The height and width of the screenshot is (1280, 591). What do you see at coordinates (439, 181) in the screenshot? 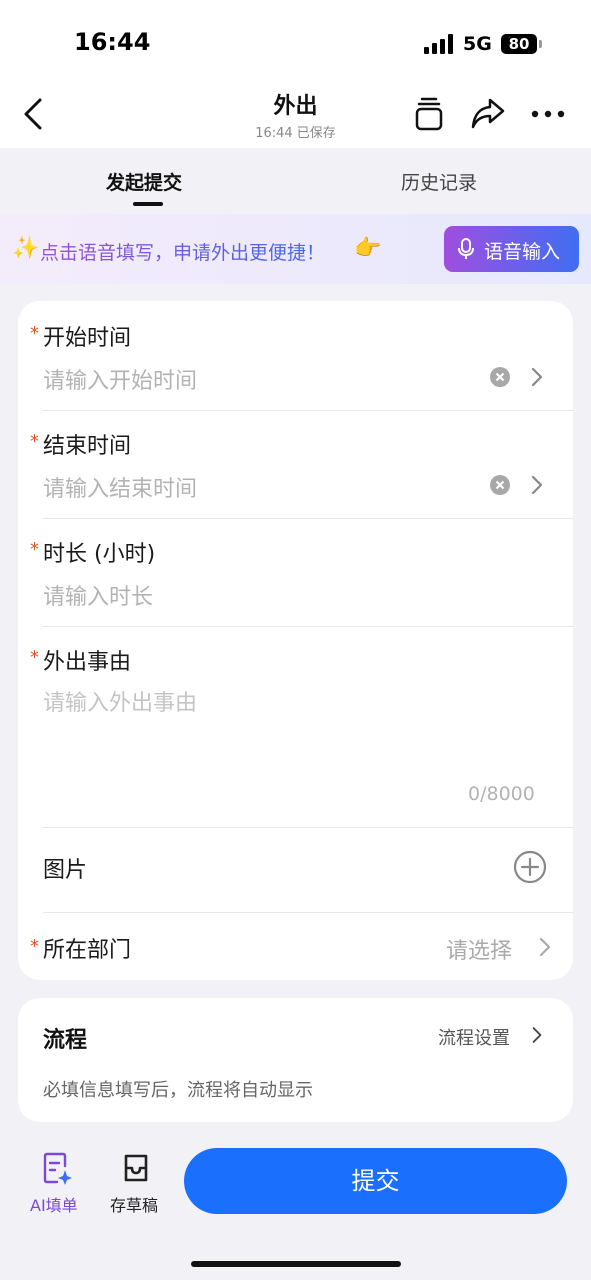
I see `tab-history: 历史记录` at bounding box center [439, 181].